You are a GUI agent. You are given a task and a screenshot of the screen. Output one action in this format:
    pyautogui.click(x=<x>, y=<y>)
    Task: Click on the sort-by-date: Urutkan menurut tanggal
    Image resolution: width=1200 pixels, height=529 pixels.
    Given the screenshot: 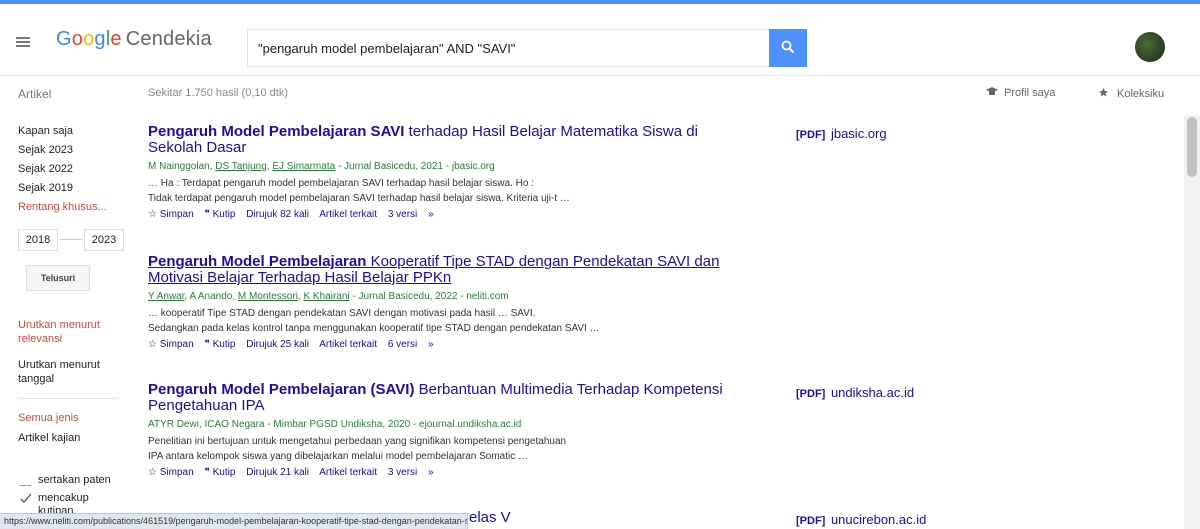 What is the action you would take?
    pyautogui.click(x=73, y=372)
    